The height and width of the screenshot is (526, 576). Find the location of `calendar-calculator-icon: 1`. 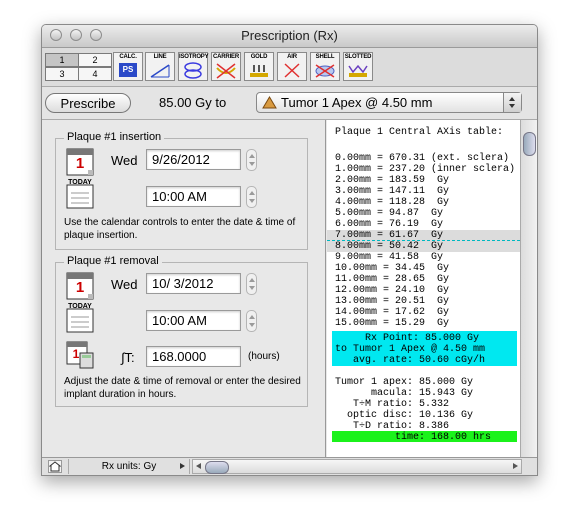

calendar-calculator-icon: 1 is located at coordinates (80, 354).